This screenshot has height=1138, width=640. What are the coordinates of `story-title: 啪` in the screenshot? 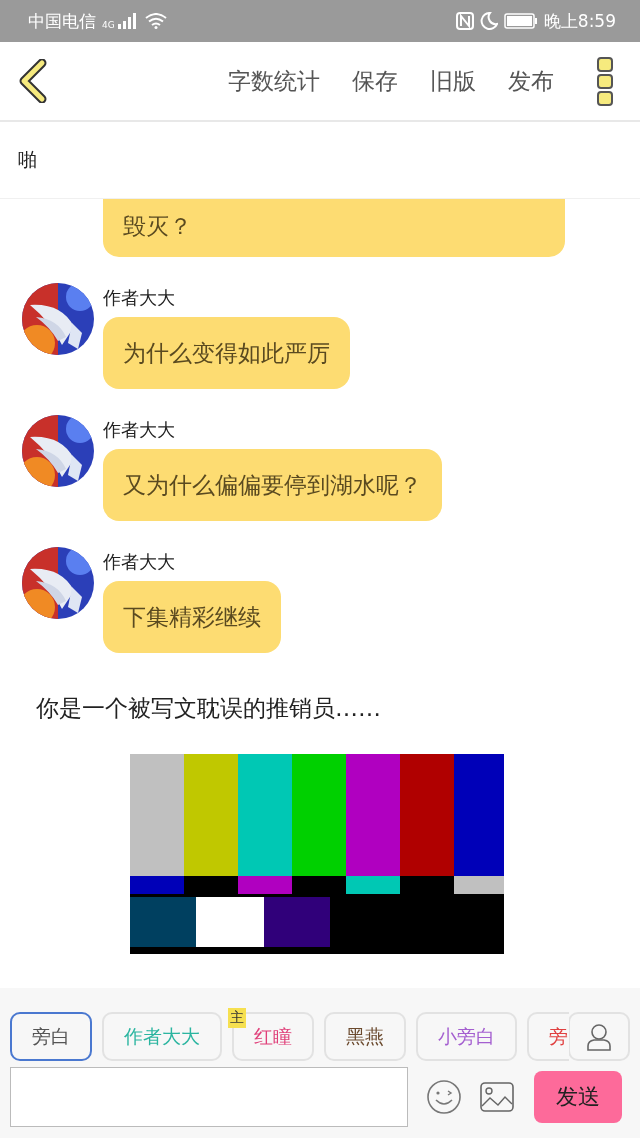 It's located at (27, 159).